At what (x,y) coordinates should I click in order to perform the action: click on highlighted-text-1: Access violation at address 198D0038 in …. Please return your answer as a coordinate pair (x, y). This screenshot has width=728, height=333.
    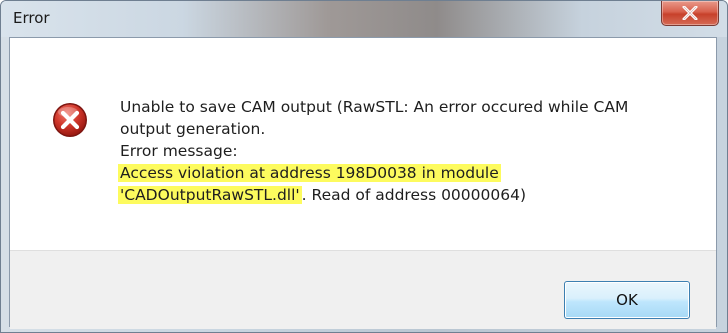
    Looking at the image, I should click on (309, 173).